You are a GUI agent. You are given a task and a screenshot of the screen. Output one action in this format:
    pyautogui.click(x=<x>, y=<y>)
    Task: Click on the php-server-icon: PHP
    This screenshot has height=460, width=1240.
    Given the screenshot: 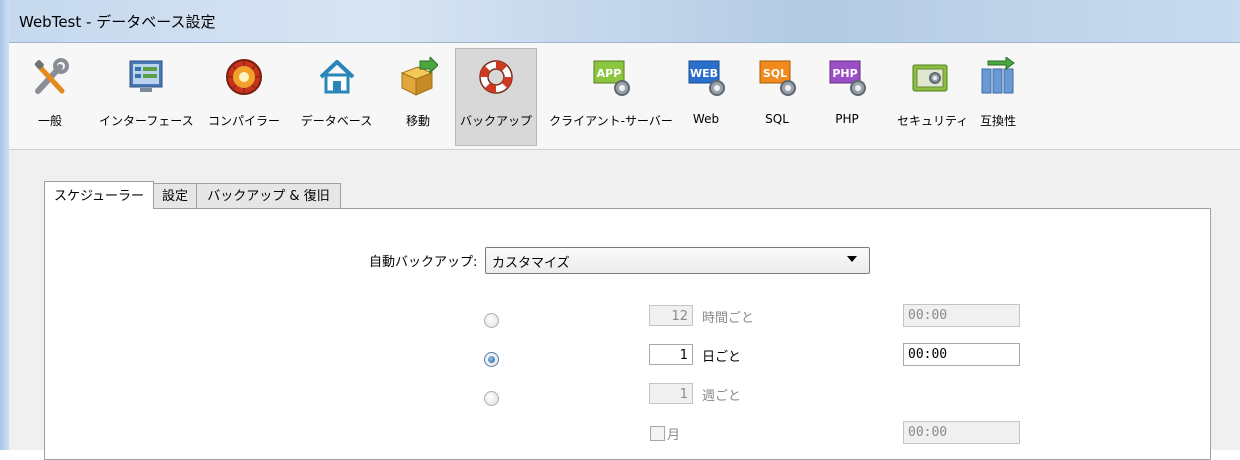 What is the action you would take?
    pyautogui.click(x=847, y=78)
    